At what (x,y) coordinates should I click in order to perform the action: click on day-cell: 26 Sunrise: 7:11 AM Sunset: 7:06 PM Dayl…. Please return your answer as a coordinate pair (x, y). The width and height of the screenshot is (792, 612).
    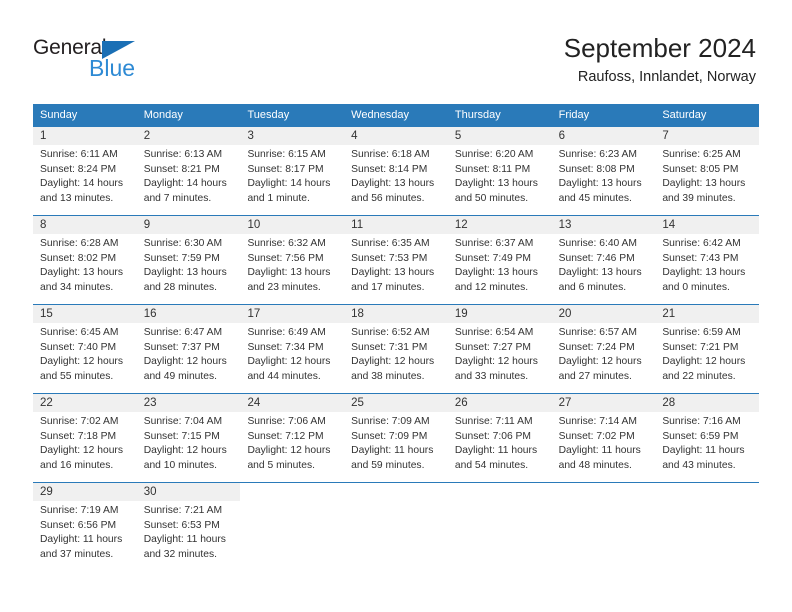
    Looking at the image, I should click on (499, 438).